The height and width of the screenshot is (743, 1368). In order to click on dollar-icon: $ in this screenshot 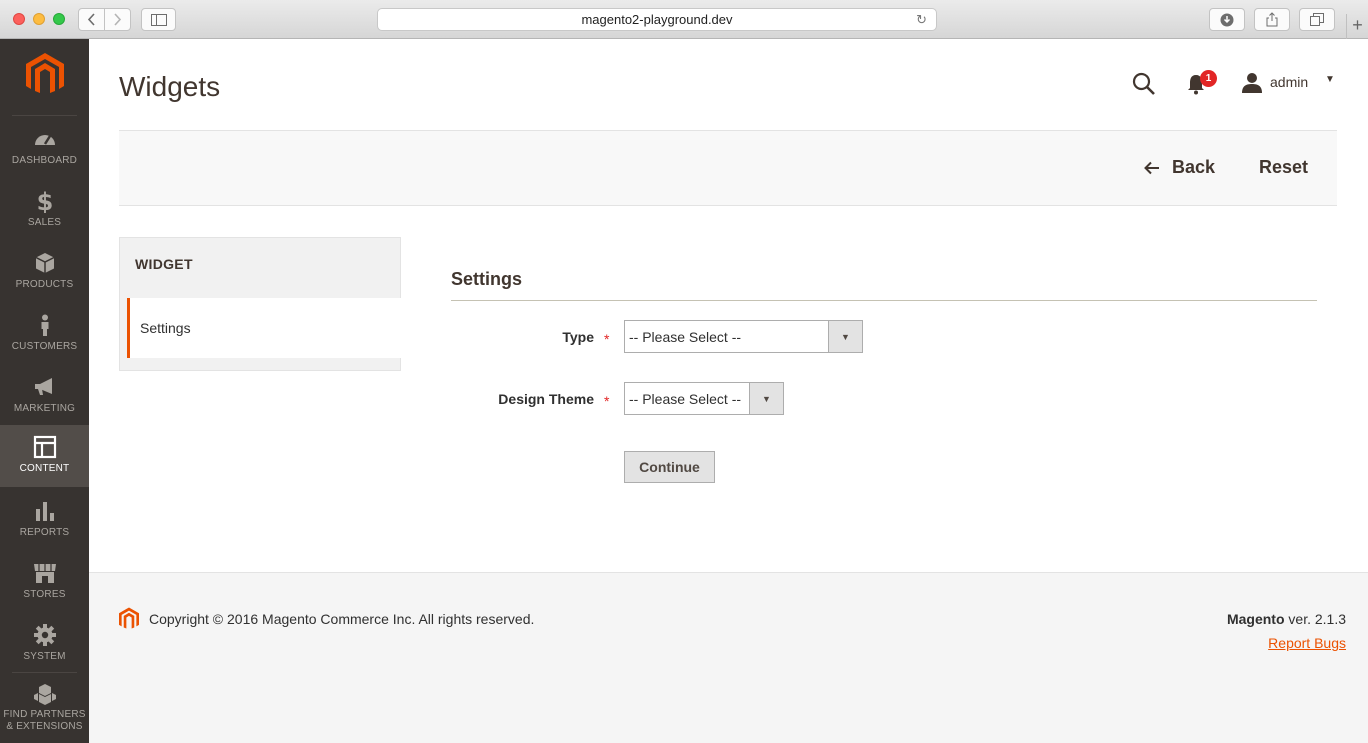, I will do `click(44, 201)`.